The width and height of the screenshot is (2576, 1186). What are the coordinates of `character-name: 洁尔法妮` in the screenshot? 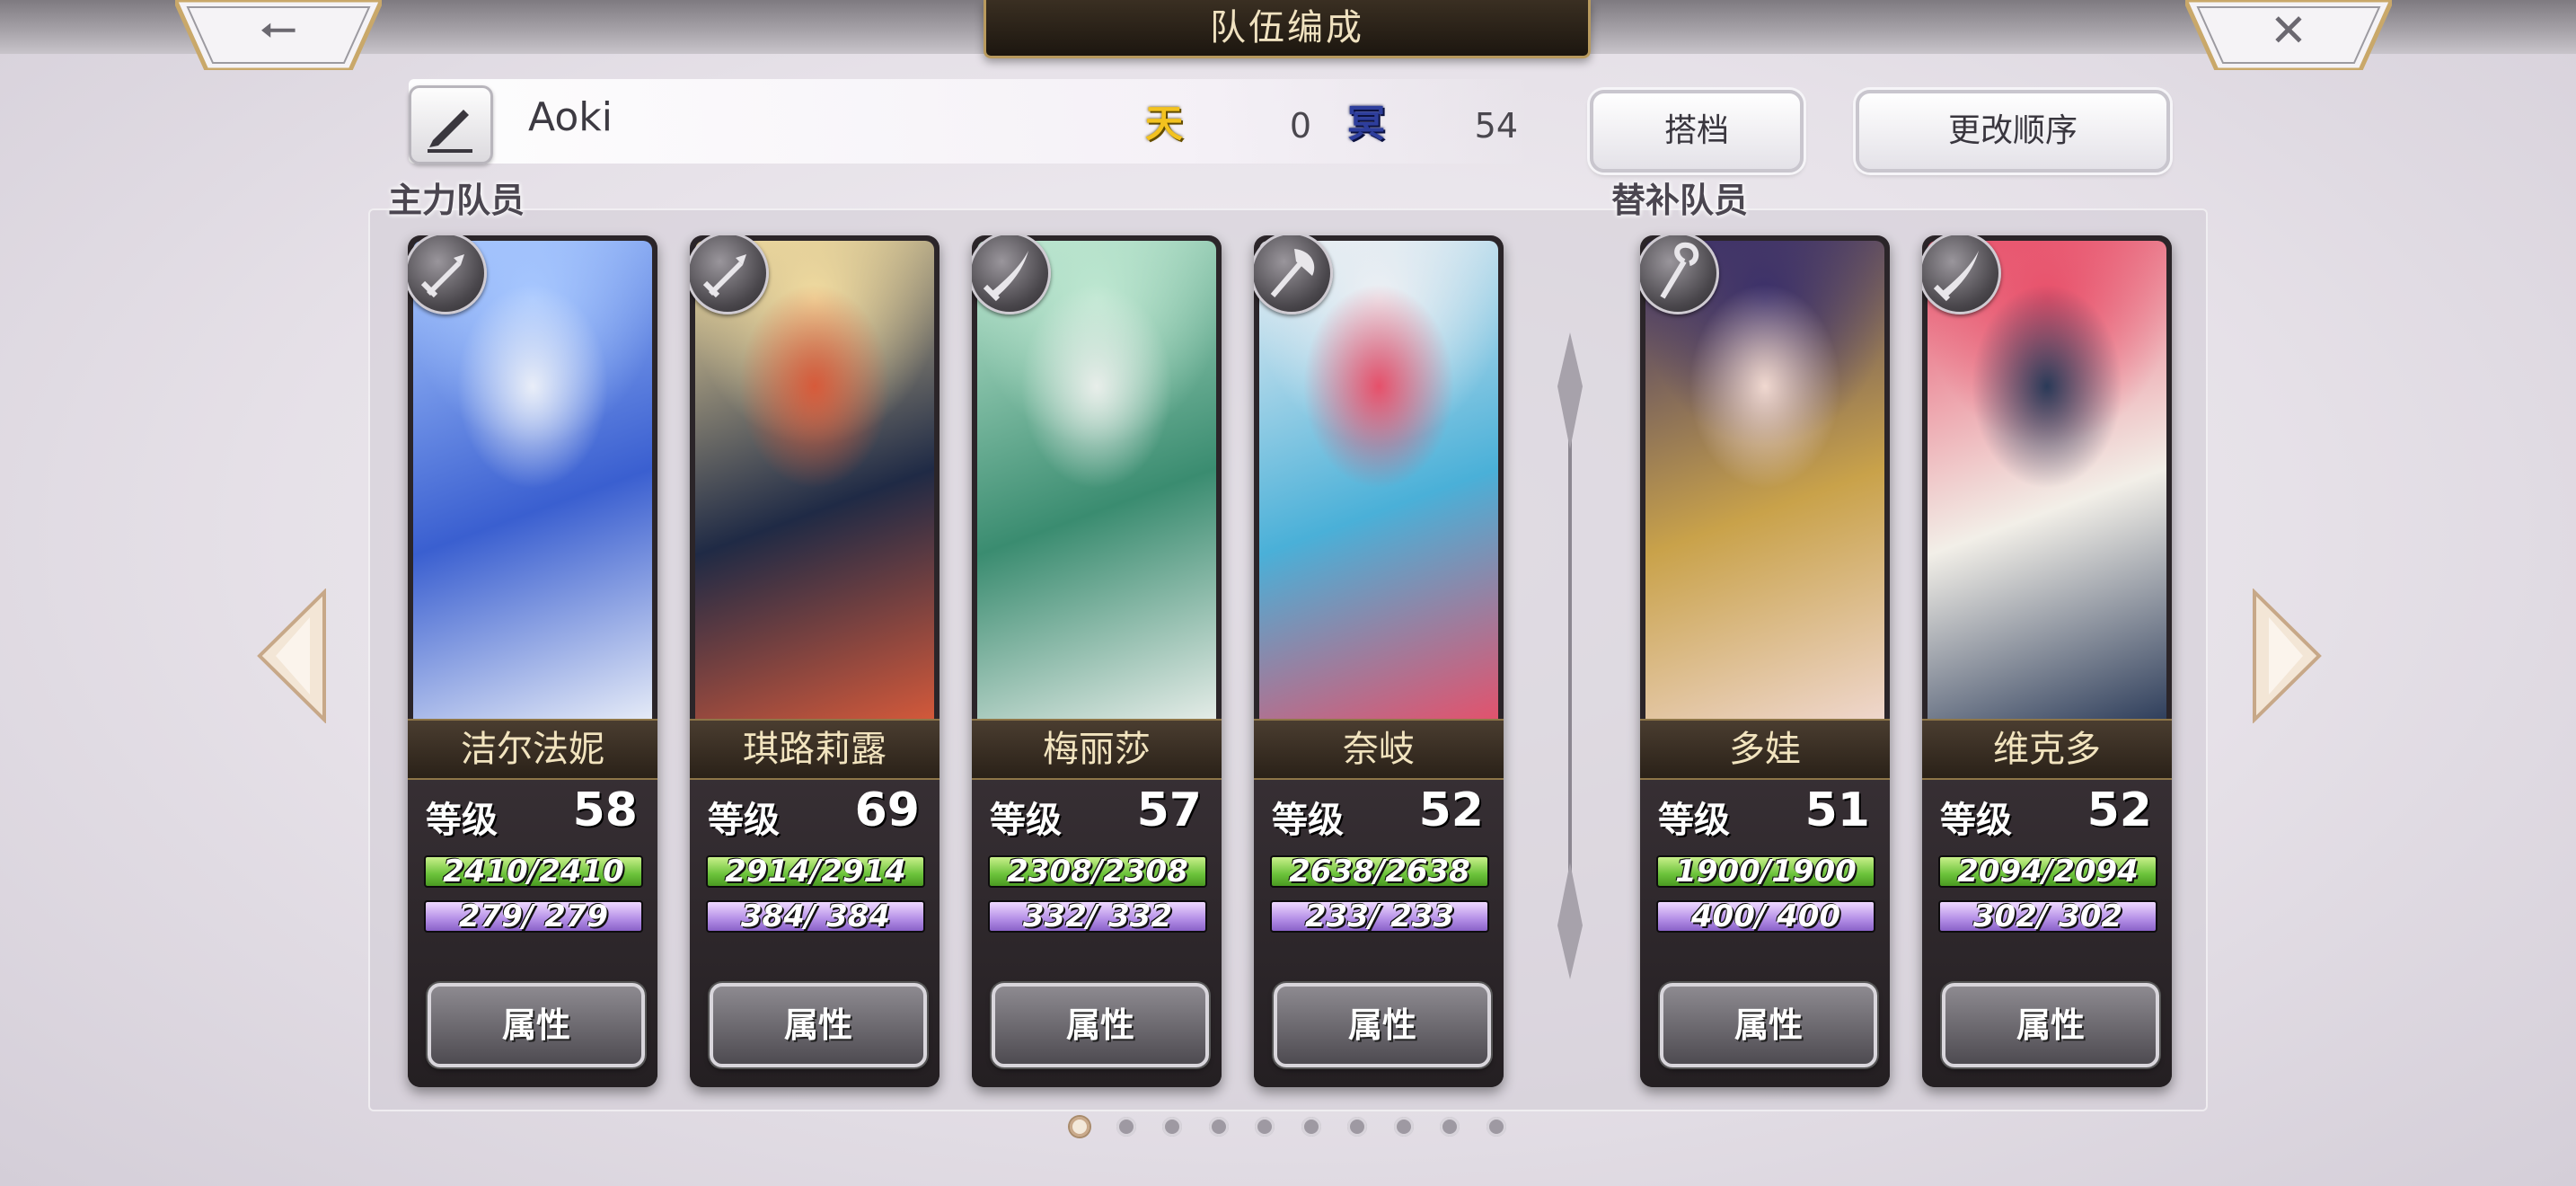 It's located at (532, 749).